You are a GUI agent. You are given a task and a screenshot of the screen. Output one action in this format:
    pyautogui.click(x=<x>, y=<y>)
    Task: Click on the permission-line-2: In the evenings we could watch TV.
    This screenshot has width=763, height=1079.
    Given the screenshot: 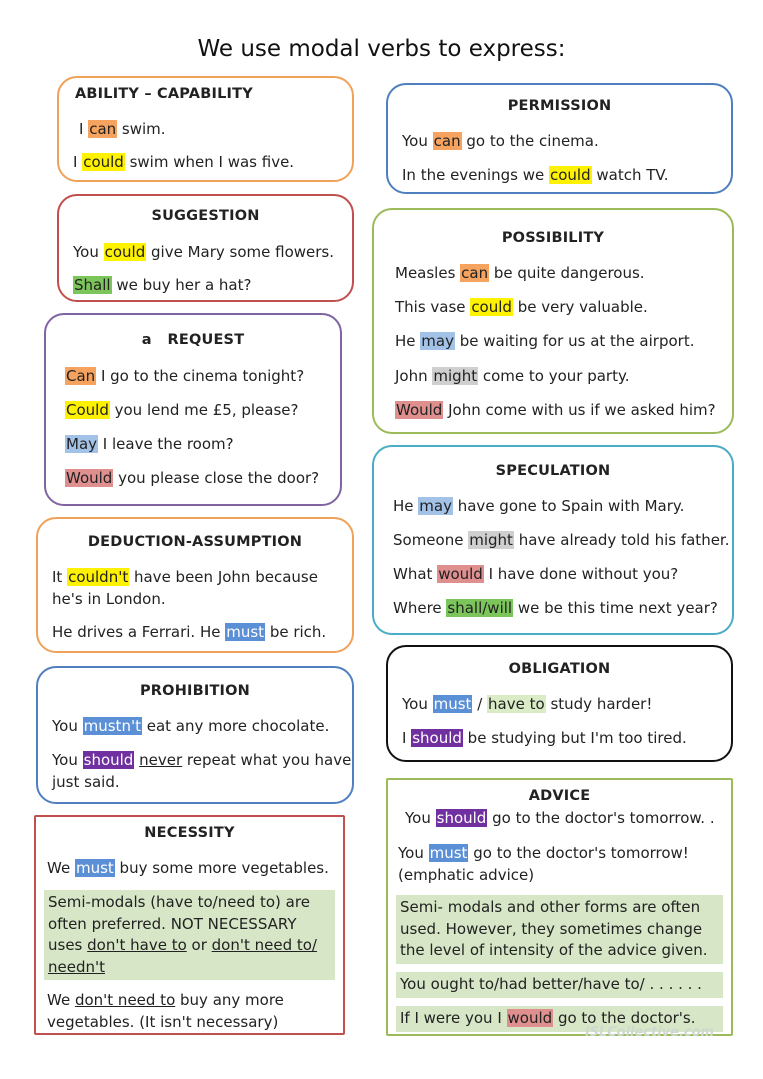 What is the action you would take?
    pyautogui.click(x=535, y=175)
    